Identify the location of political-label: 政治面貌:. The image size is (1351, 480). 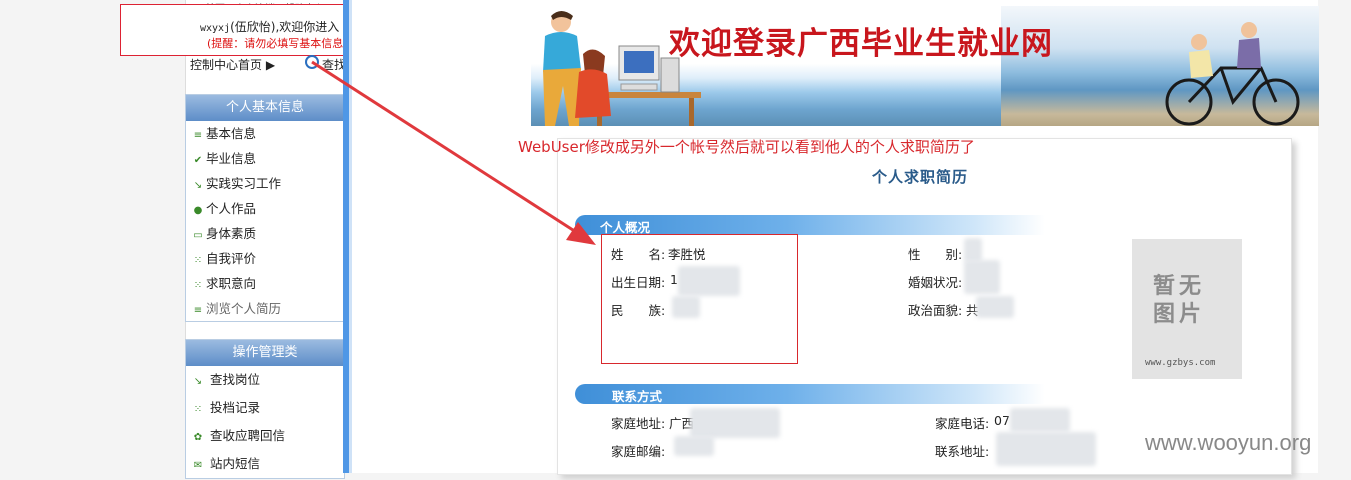
(935, 310).